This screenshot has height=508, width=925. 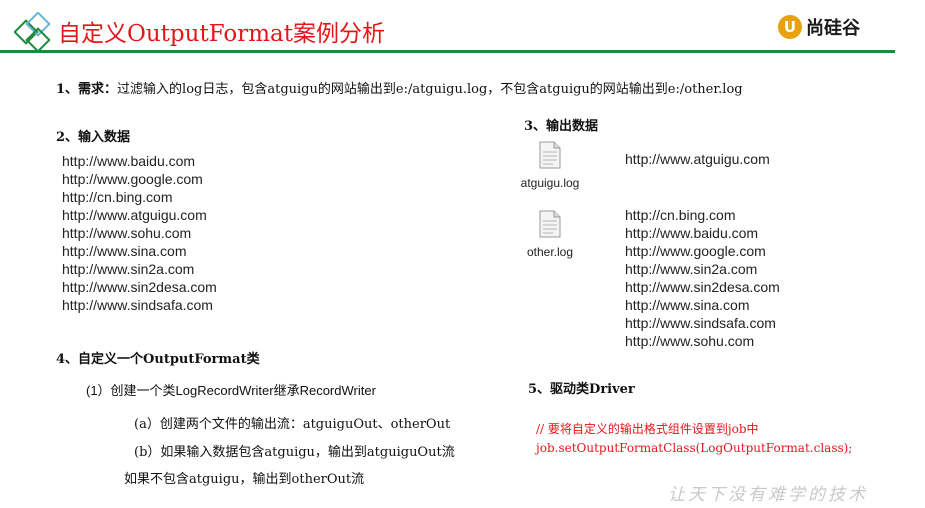 I want to click on page-title: 自定义OutputFormat案例分析, so click(x=221, y=34).